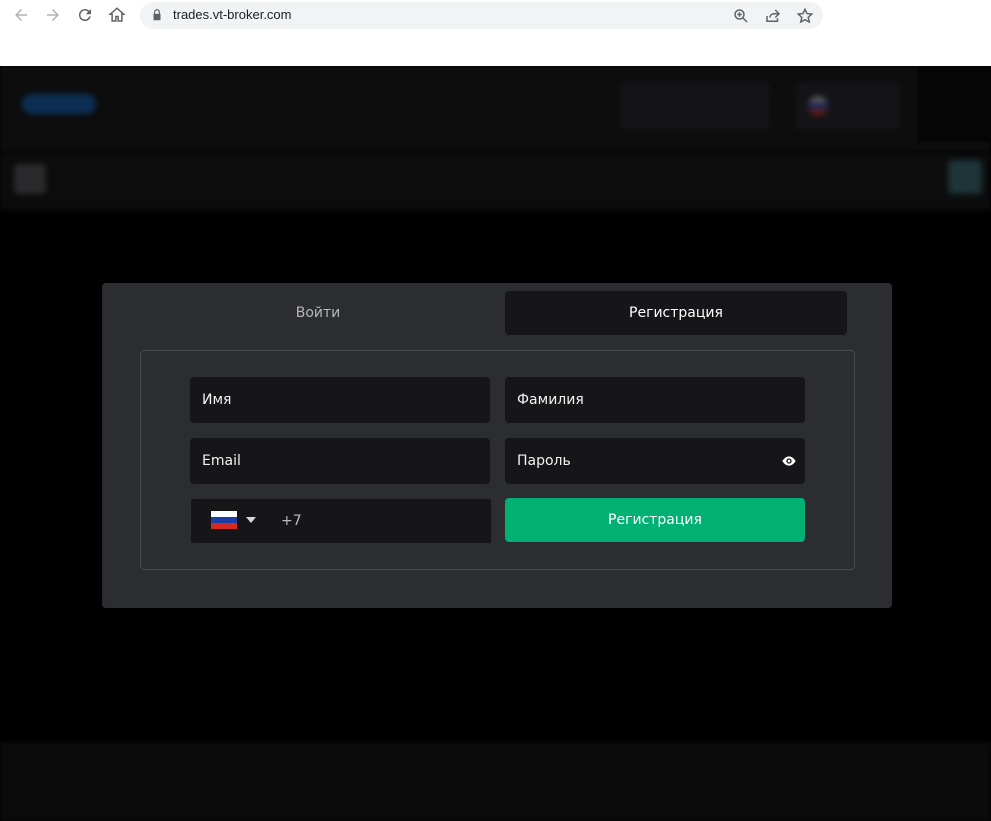  I want to click on zoom-icon, so click(741, 16).